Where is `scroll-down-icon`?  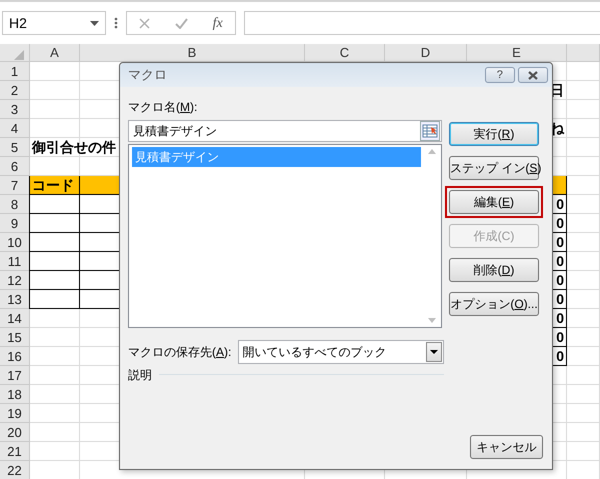 scroll-down-icon is located at coordinates (432, 320).